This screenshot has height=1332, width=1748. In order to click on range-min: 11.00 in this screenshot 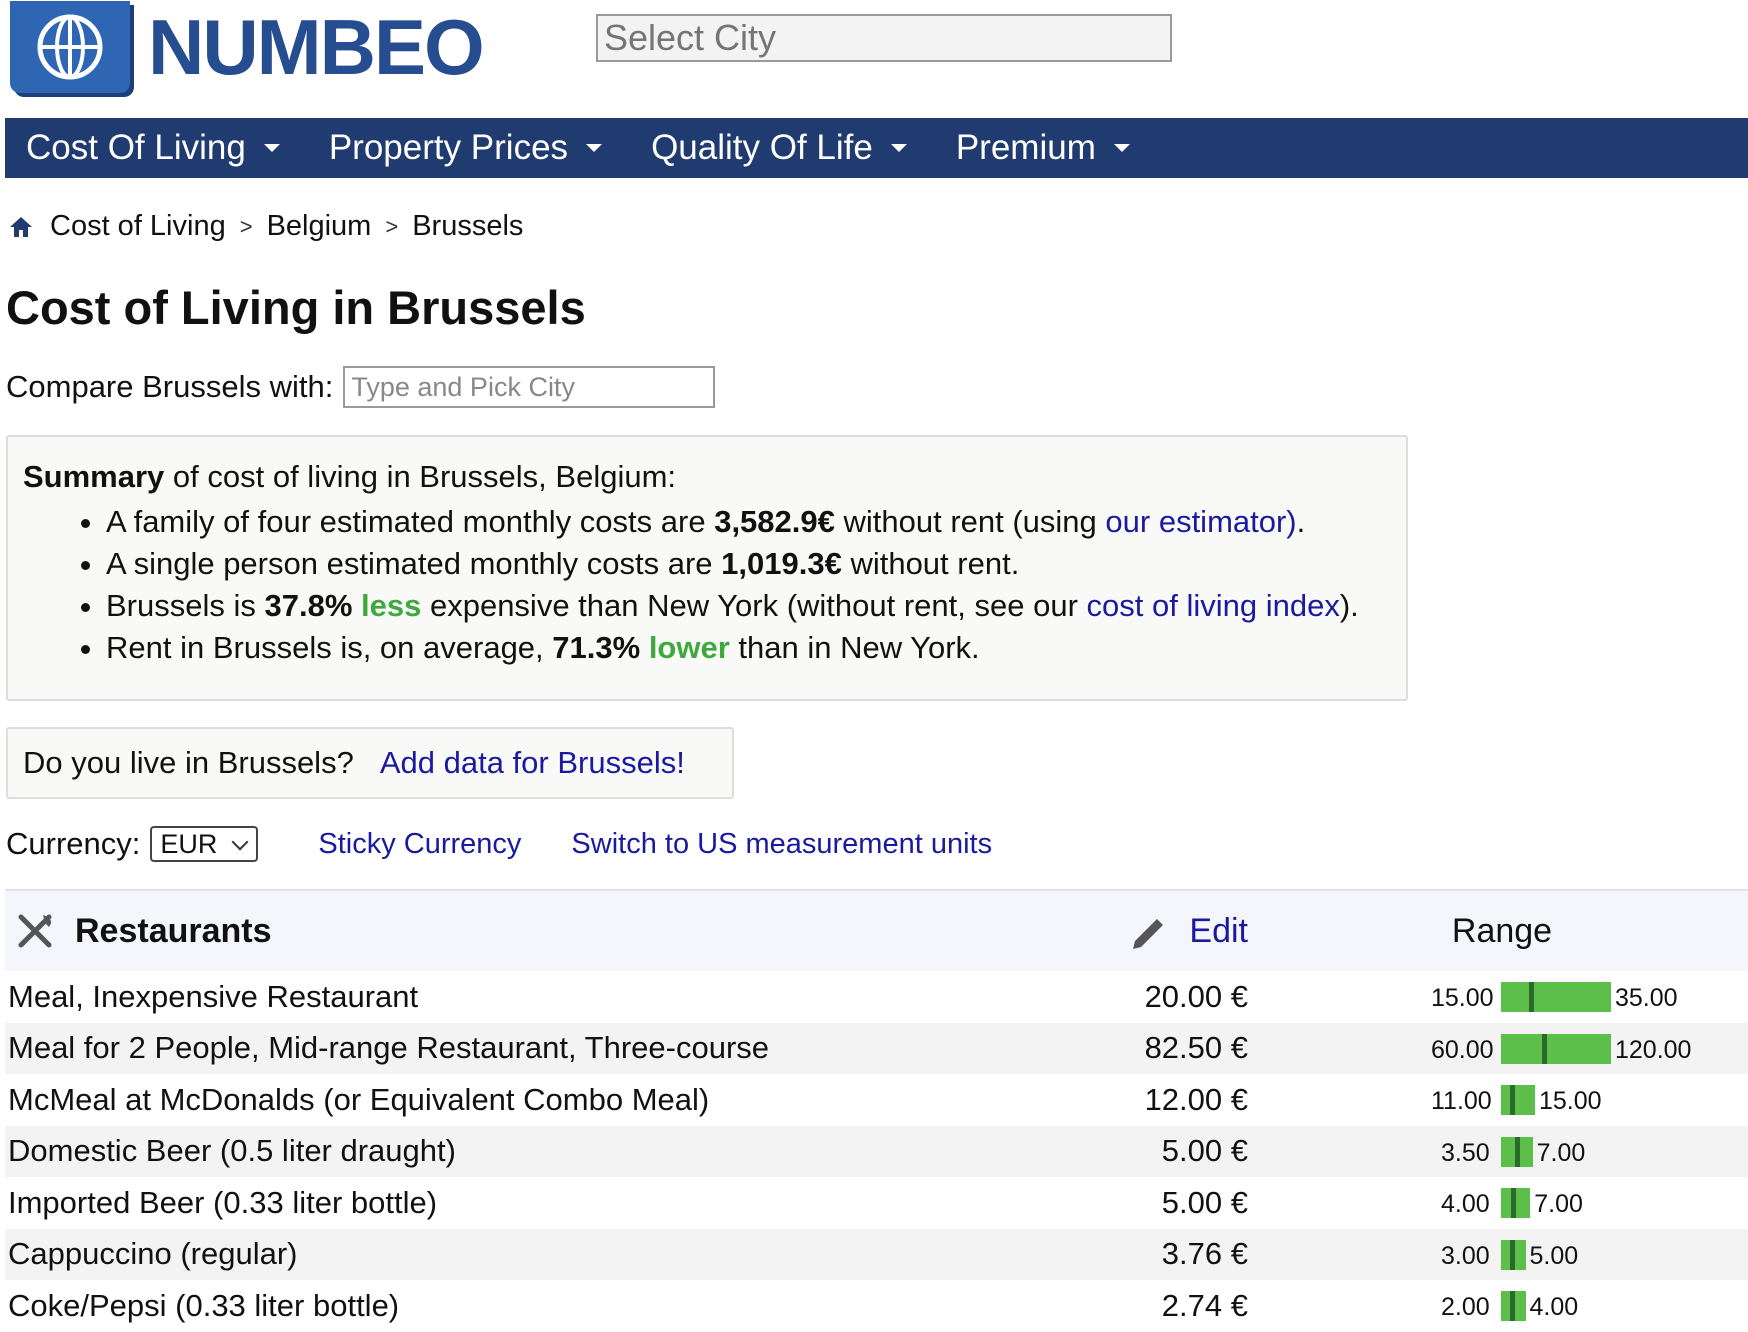, I will do `click(1461, 1101)`.